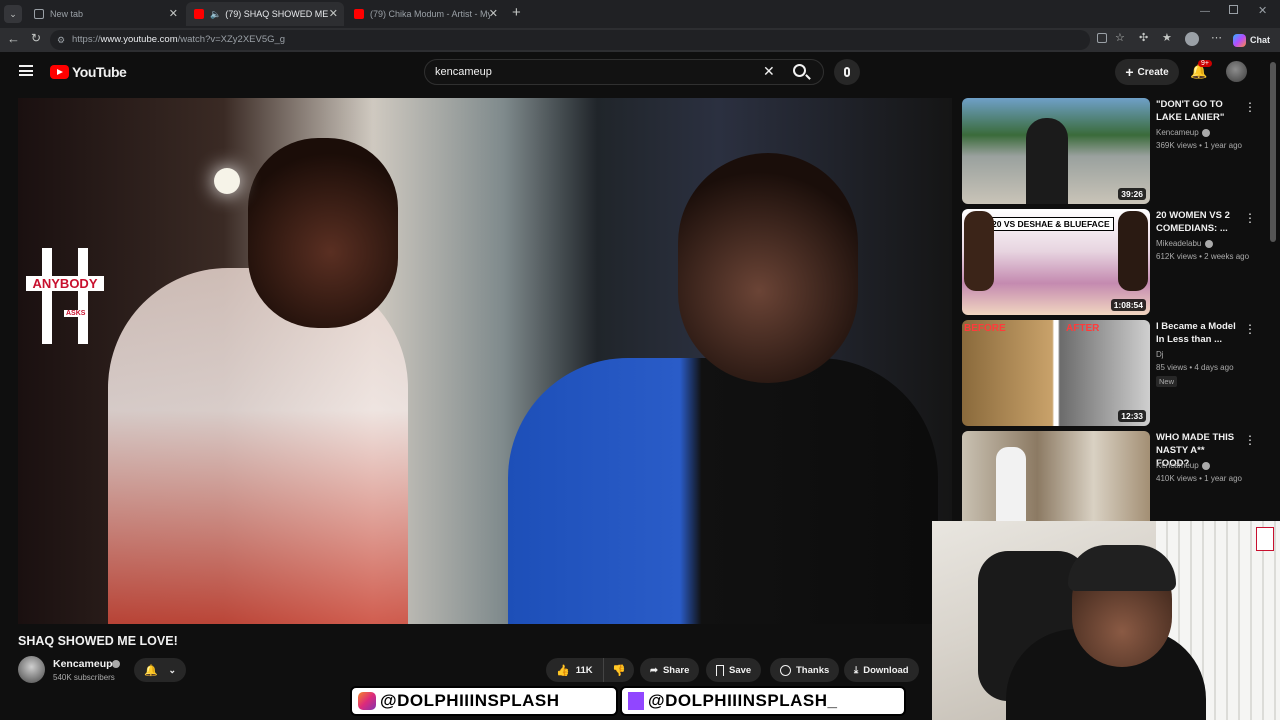  I want to click on bell-icon: 🔔, so click(151, 670).